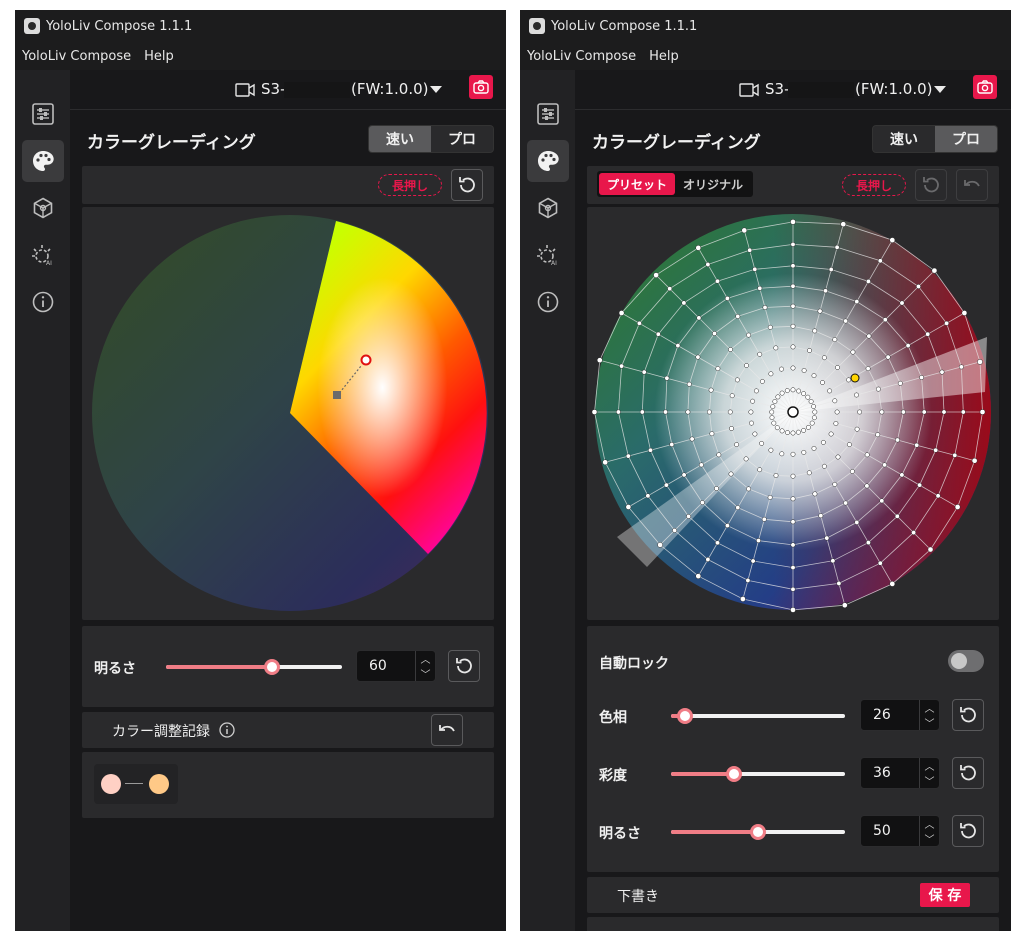  What do you see at coordinates (637, 184) in the screenshot?
I see `tab-preset: プリセット` at bounding box center [637, 184].